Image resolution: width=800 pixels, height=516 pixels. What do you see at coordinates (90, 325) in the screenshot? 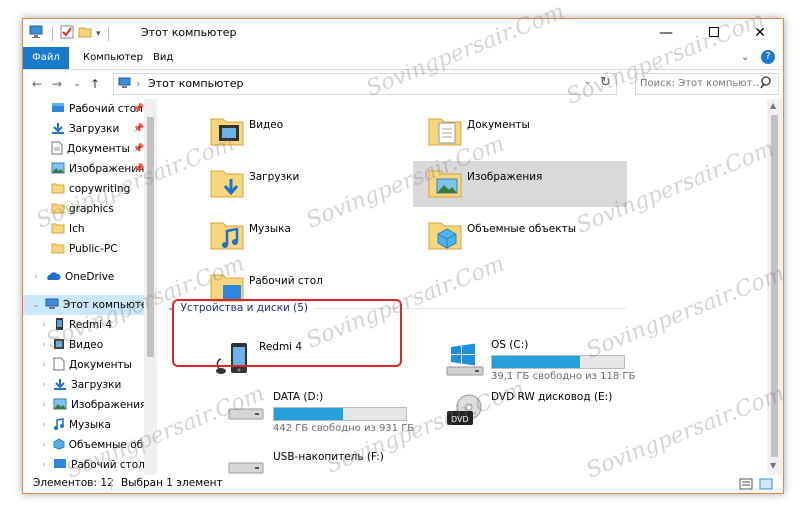
I see `sidebar-item-redmi: › Redmi 4` at bounding box center [90, 325].